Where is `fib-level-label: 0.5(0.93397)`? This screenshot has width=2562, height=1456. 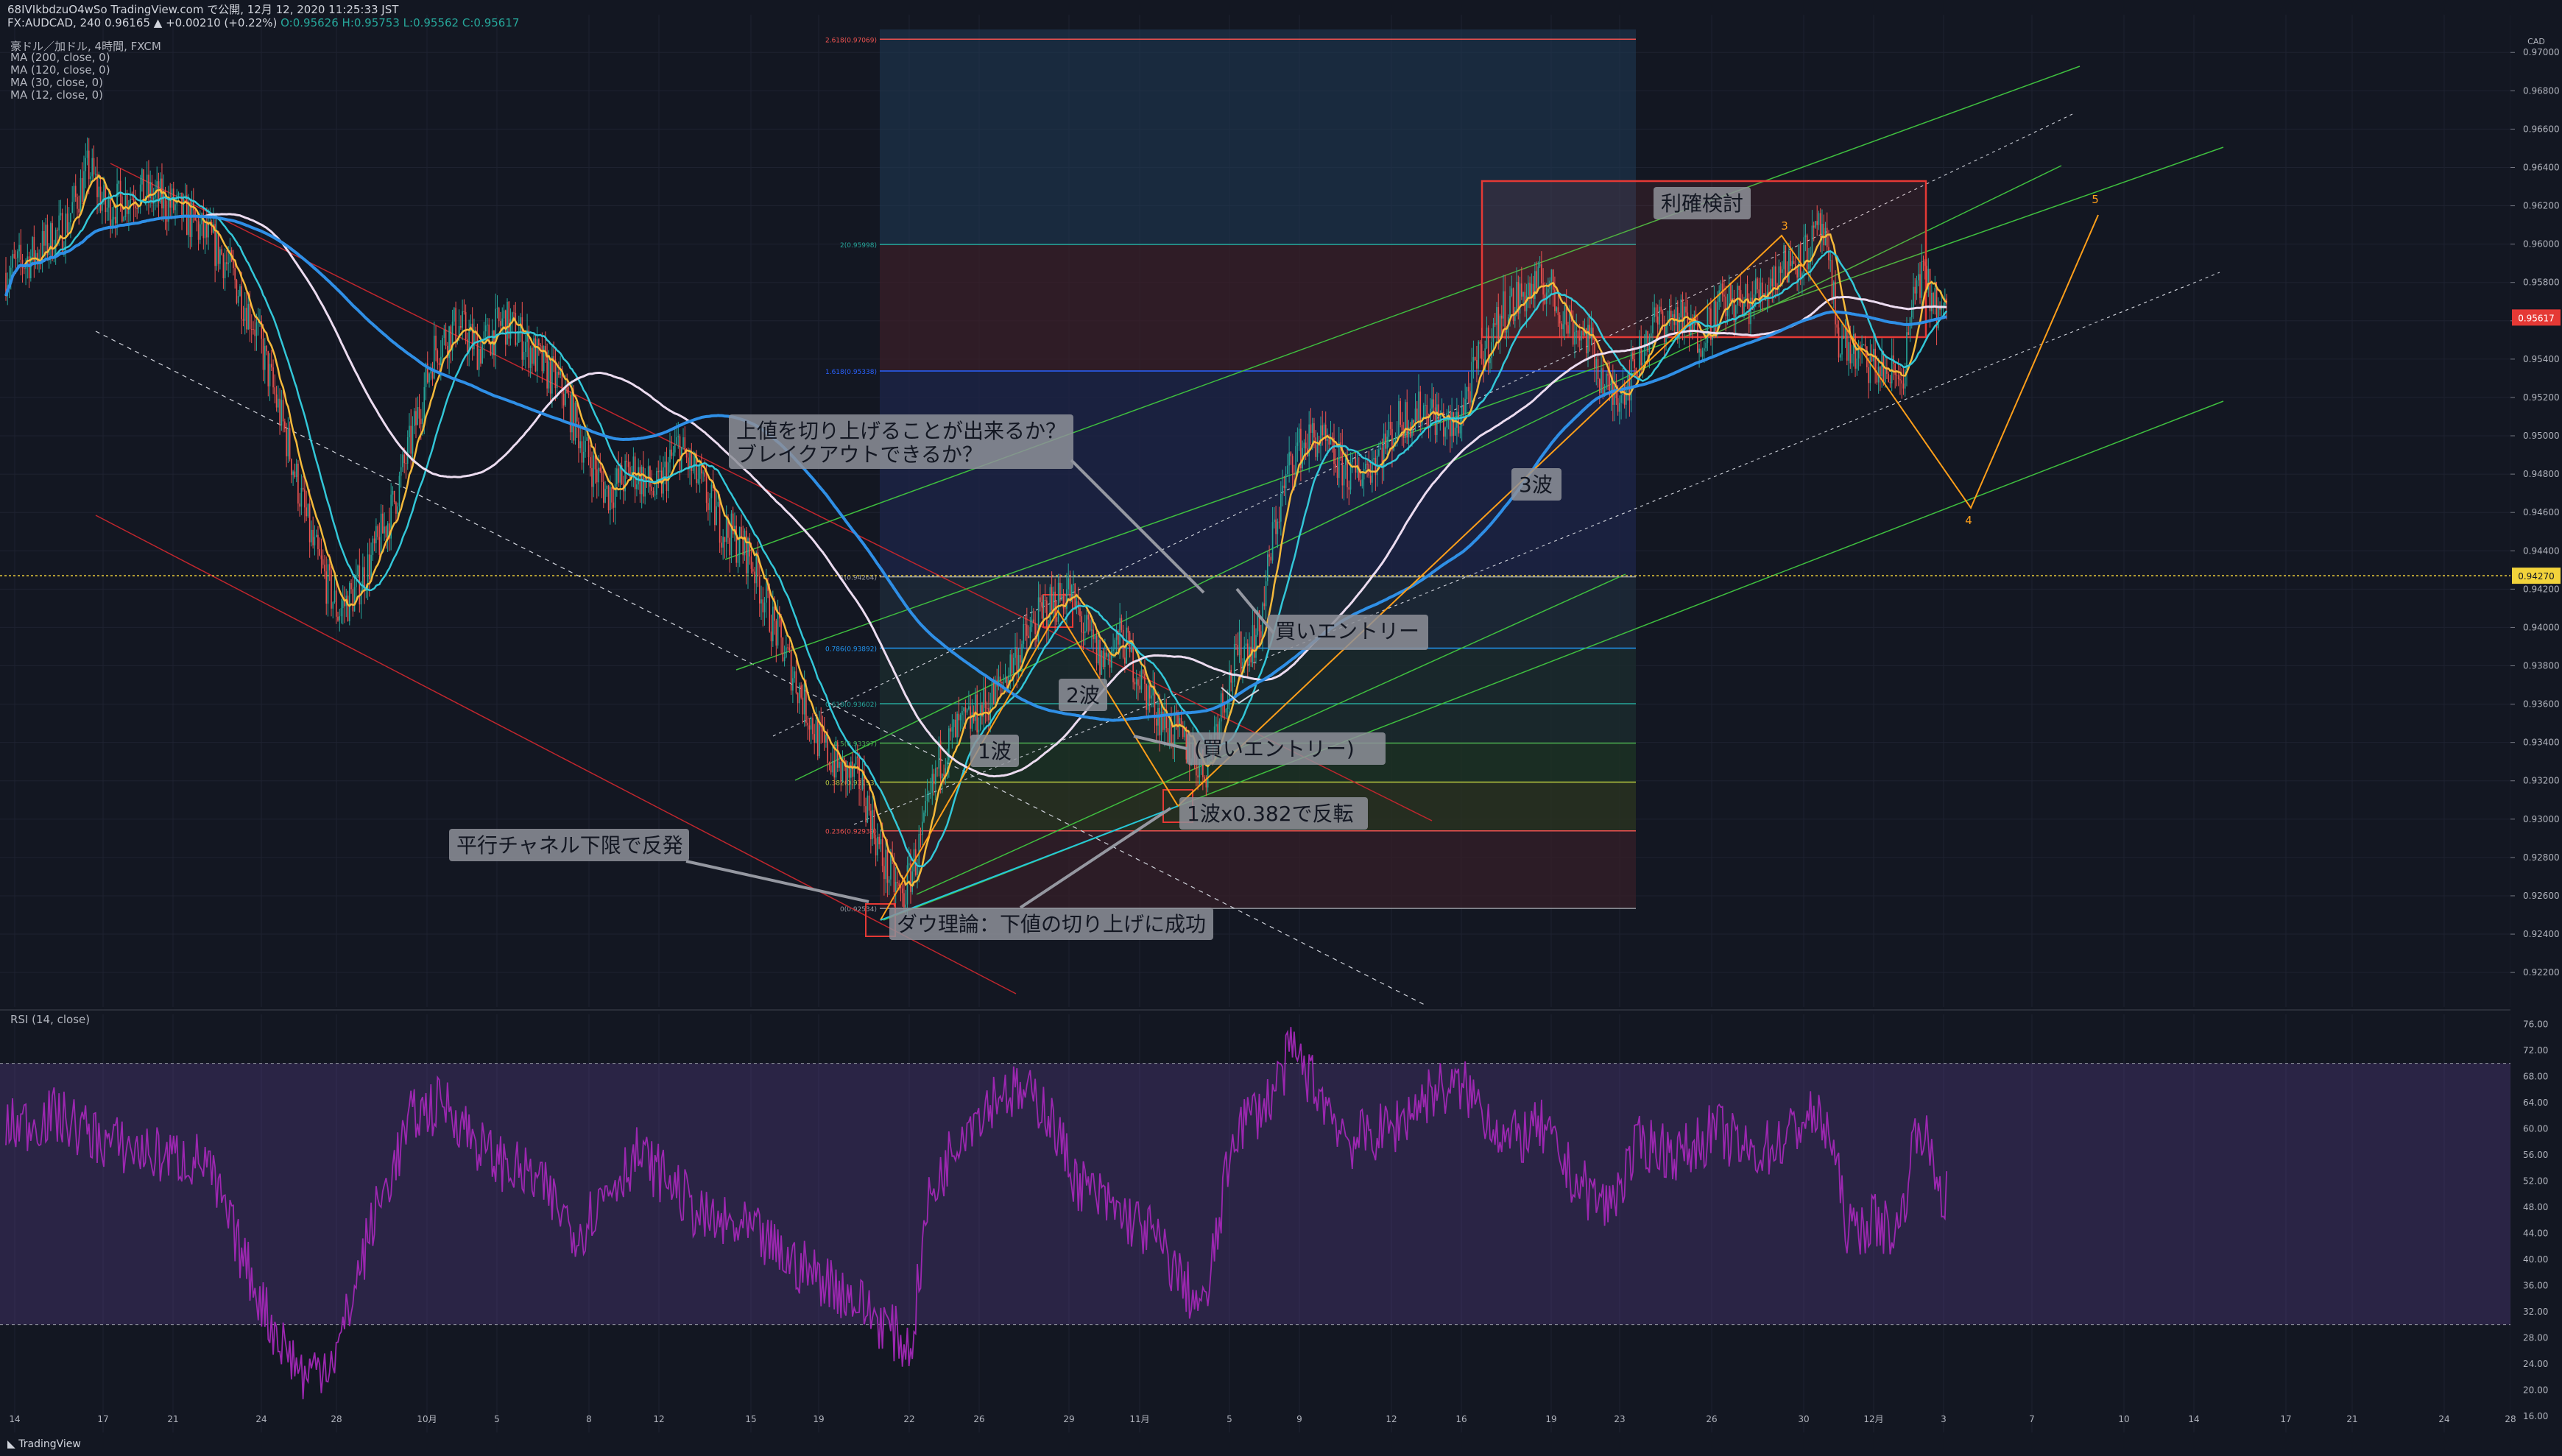
fib-level-label: 0.5(0.93397) is located at coordinates (855, 744).